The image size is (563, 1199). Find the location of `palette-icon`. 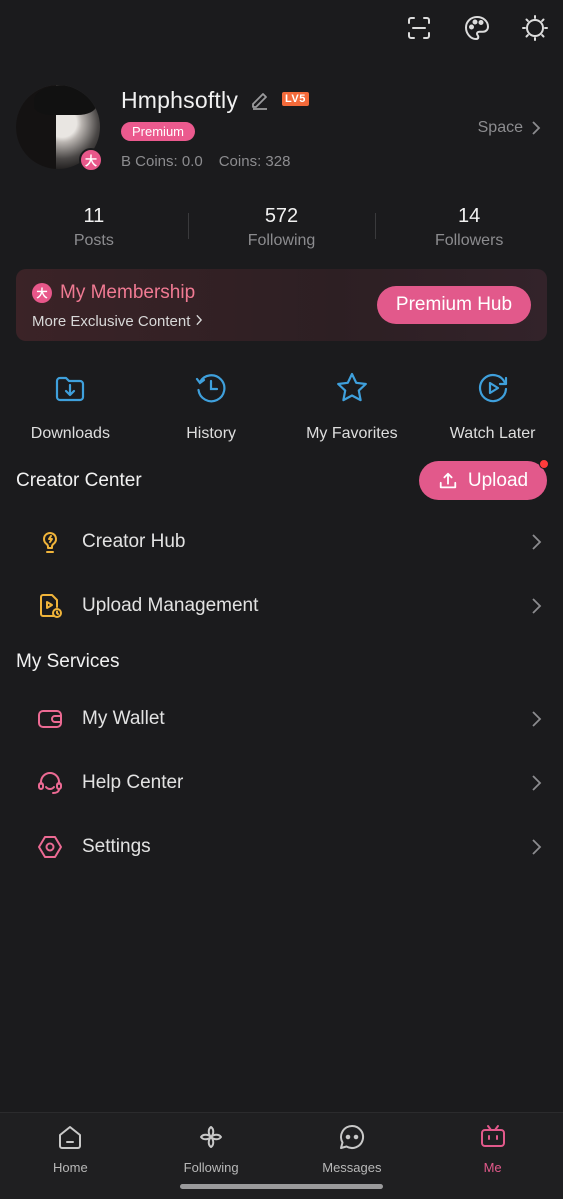

palette-icon is located at coordinates (477, 28).